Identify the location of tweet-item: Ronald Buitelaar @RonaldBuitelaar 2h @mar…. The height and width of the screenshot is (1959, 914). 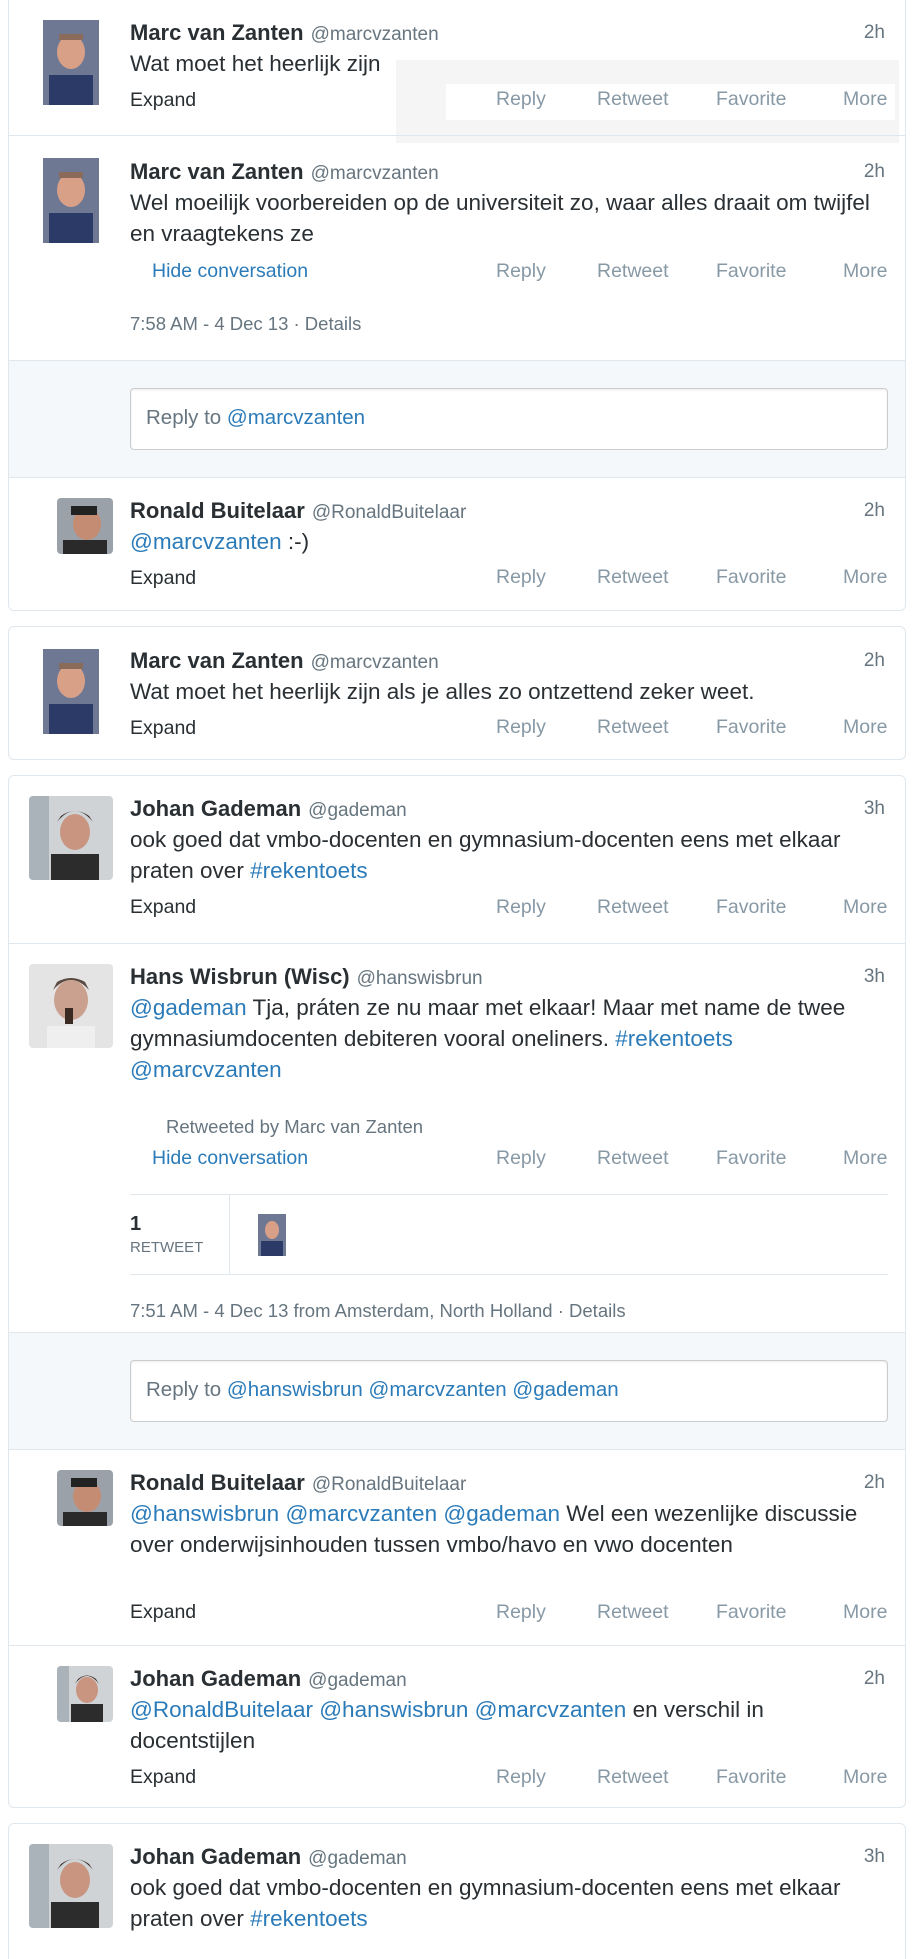
(457, 544).